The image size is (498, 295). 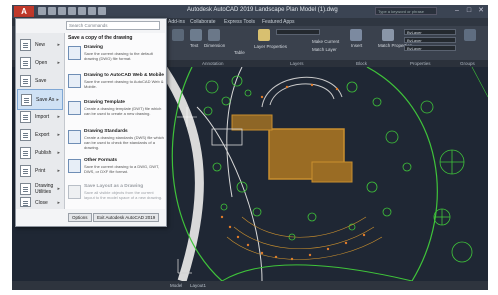 I want to click on menu-item-label: Drawing Utilities, so click(x=44, y=189).